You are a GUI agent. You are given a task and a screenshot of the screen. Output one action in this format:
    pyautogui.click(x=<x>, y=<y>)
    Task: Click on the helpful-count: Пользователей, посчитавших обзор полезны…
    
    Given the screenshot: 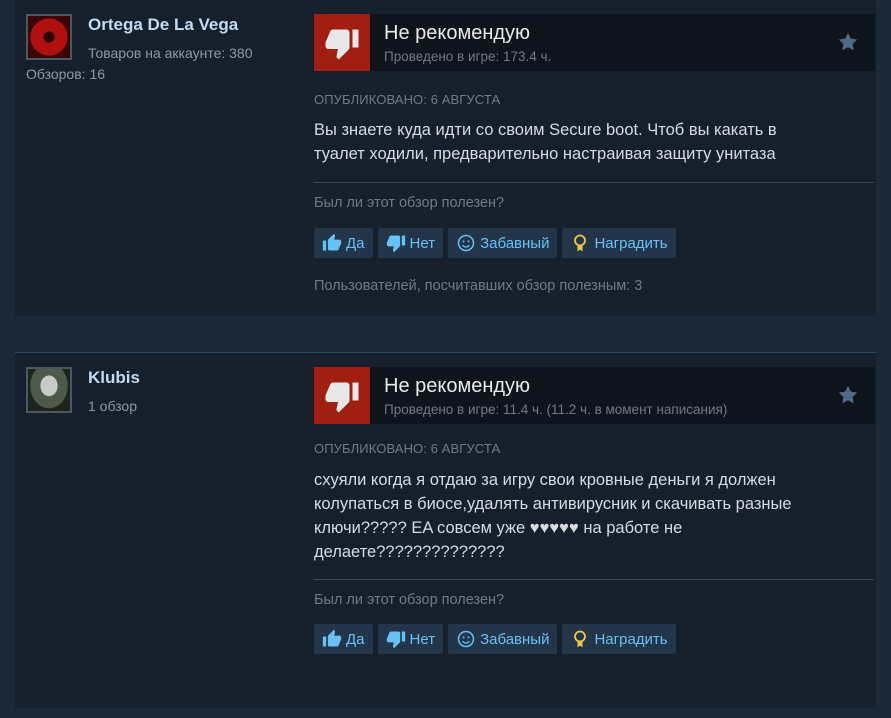 What is the action you would take?
    pyautogui.click(x=478, y=286)
    